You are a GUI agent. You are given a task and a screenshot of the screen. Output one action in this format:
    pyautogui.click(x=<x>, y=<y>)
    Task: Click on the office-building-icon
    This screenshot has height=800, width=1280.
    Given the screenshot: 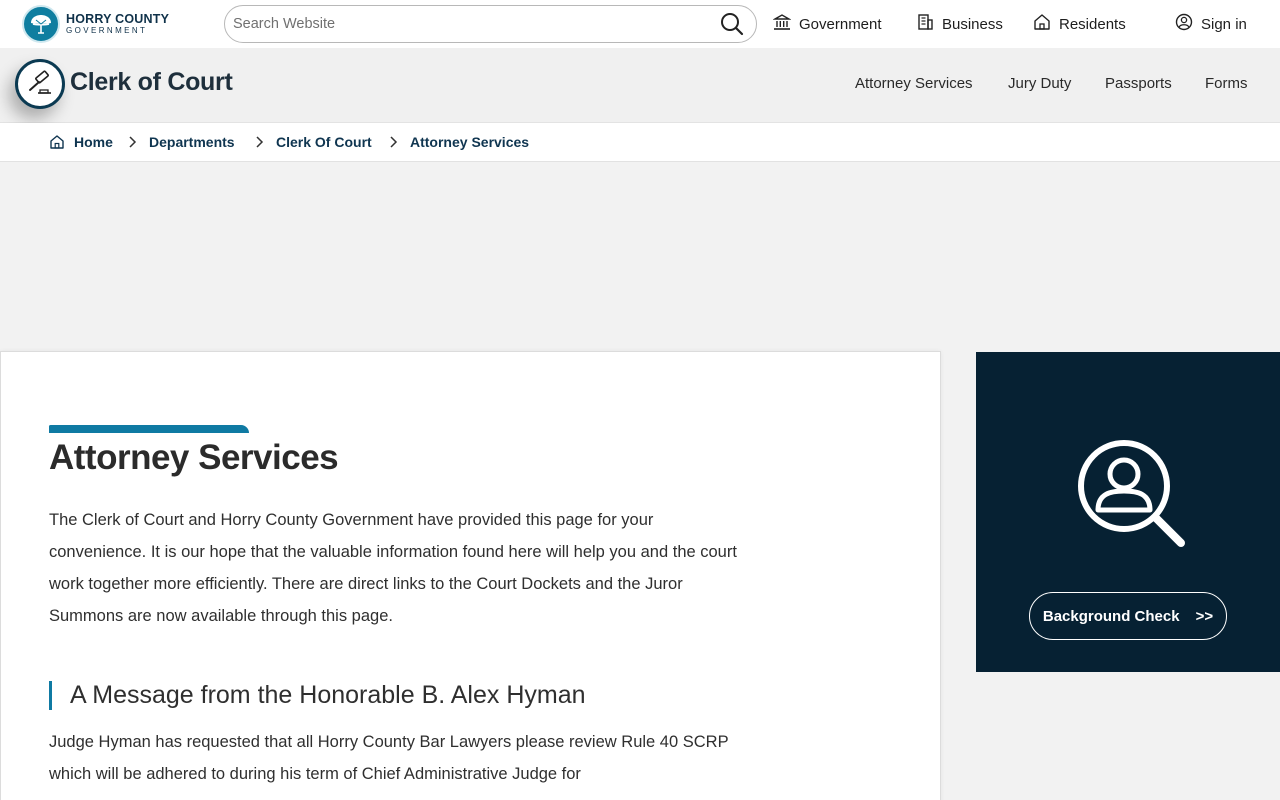 What is the action you would take?
    pyautogui.click(x=925, y=24)
    